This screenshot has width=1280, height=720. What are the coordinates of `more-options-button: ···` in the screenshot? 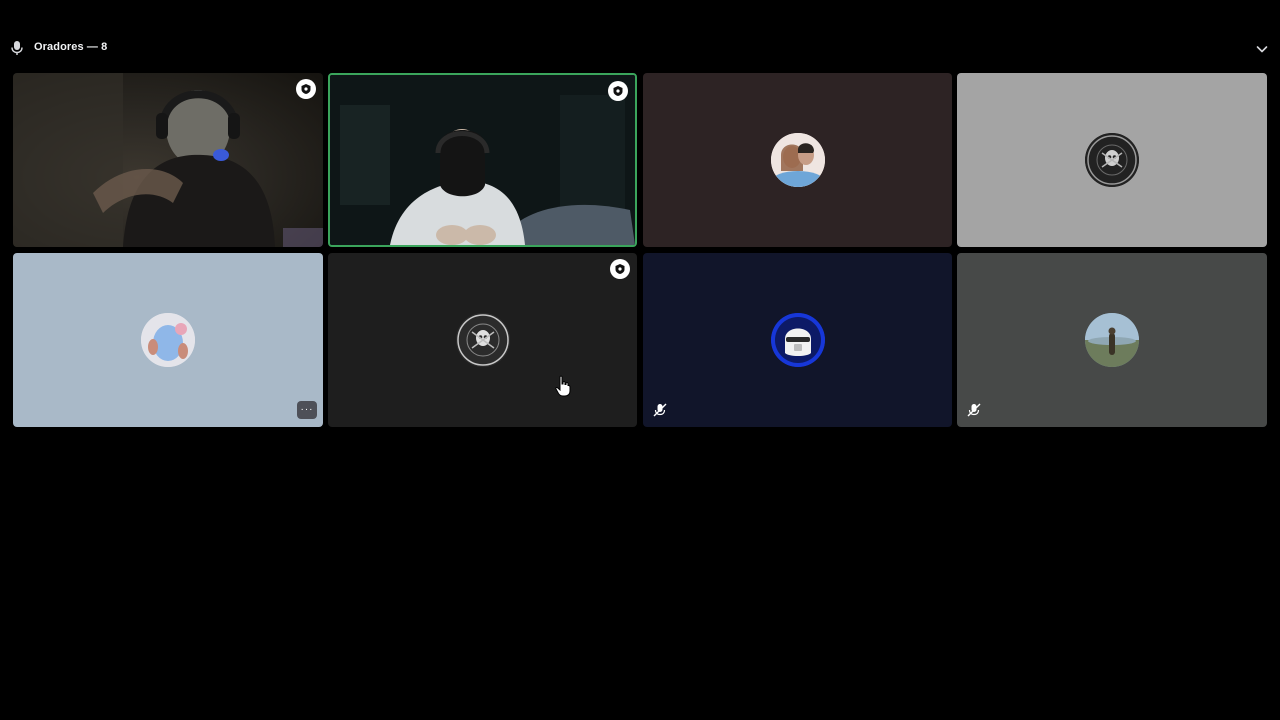 It's located at (307, 410).